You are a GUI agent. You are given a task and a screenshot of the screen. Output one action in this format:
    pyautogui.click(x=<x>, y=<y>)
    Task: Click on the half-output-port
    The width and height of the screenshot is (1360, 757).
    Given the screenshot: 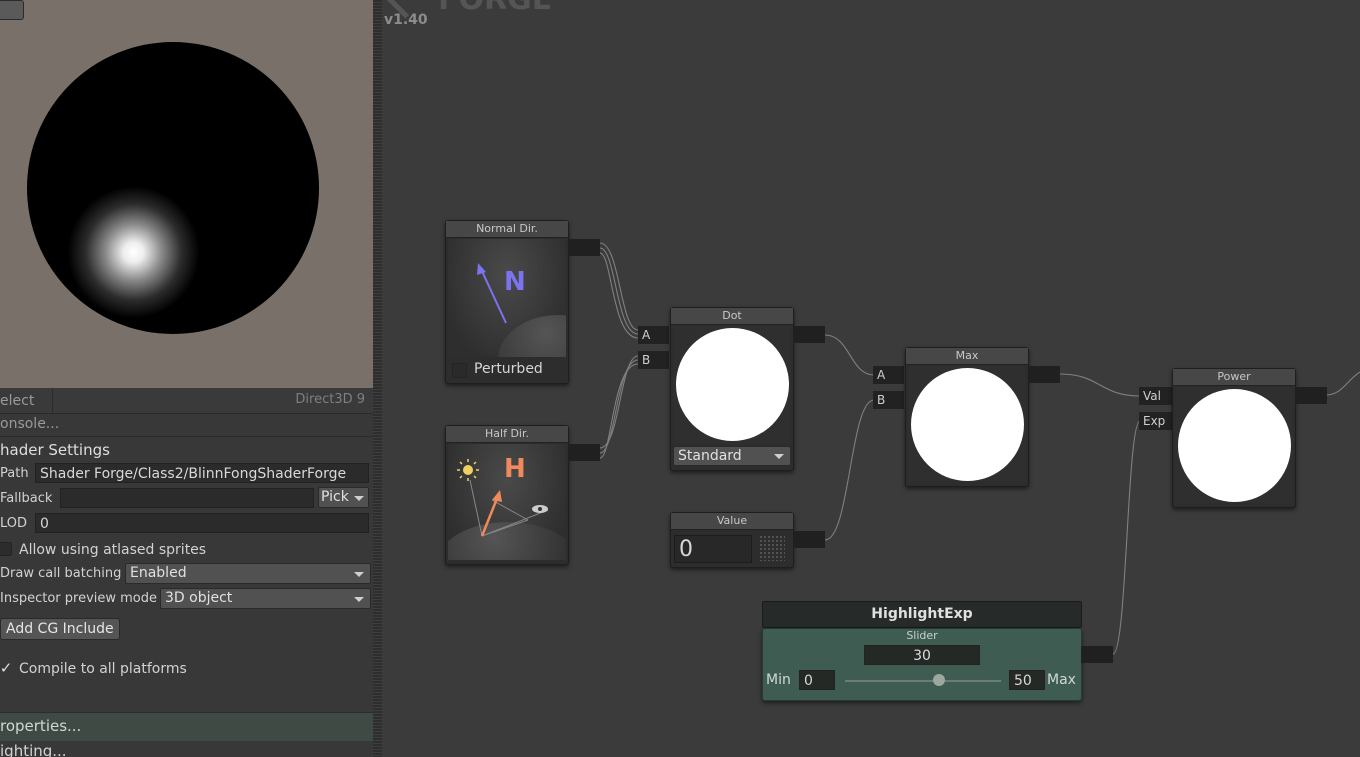 What is the action you would take?
    pyautogui.click(x=584, y=452)
    